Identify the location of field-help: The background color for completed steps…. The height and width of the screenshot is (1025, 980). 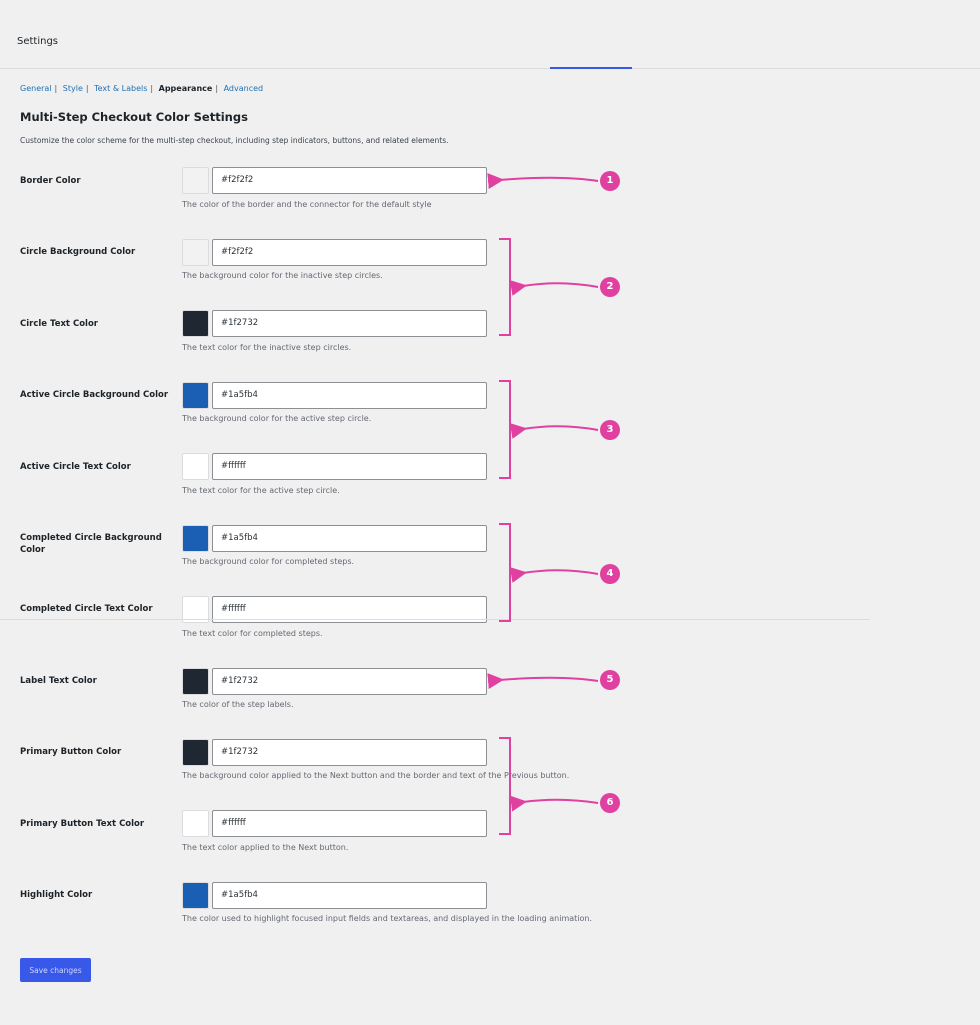
(268, 561).